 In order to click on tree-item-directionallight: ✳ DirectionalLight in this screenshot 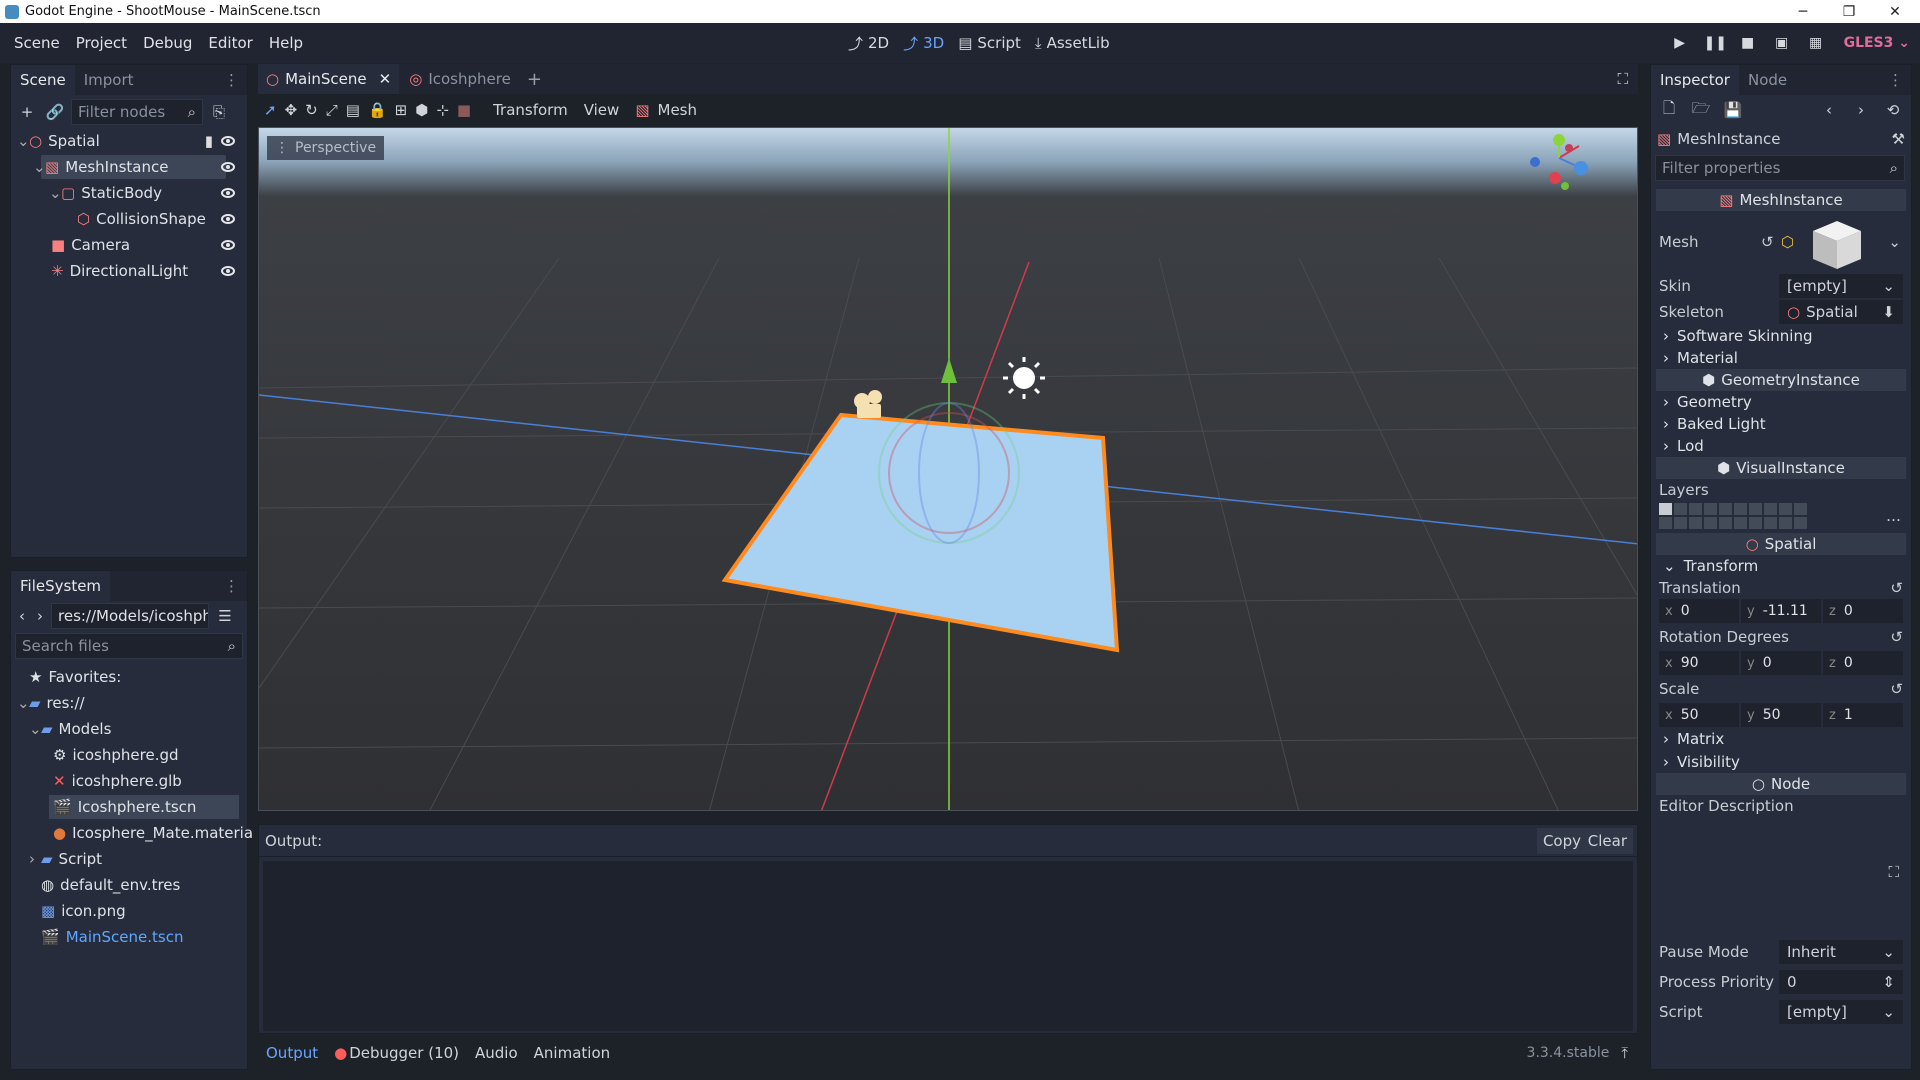, I will do `click(129, 271)`.